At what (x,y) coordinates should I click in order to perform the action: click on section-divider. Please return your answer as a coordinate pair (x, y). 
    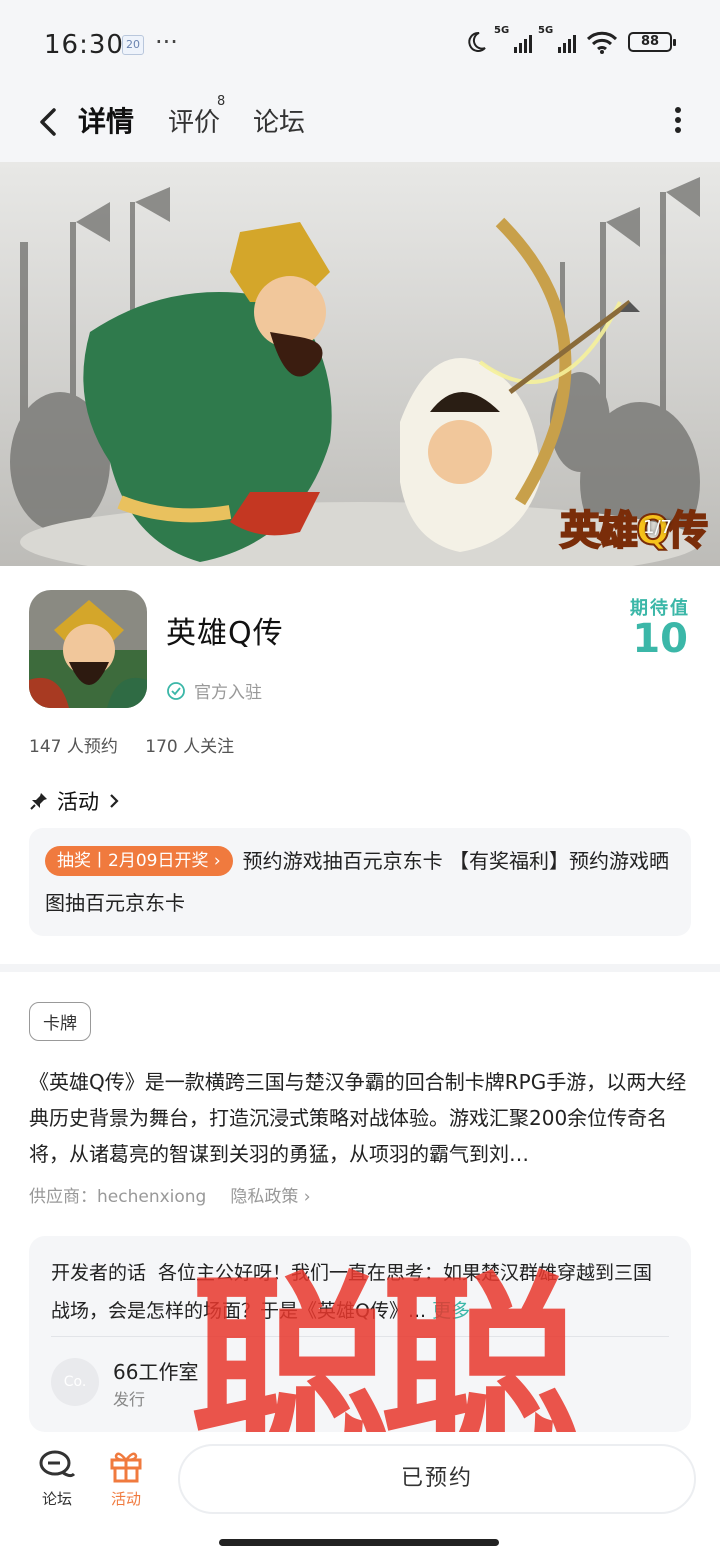
    Looking at the image, I should click on (360, 968).